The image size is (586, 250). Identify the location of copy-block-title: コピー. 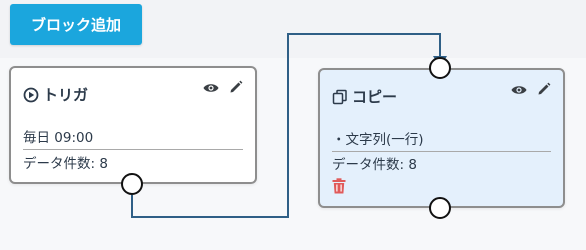
(364, 96).